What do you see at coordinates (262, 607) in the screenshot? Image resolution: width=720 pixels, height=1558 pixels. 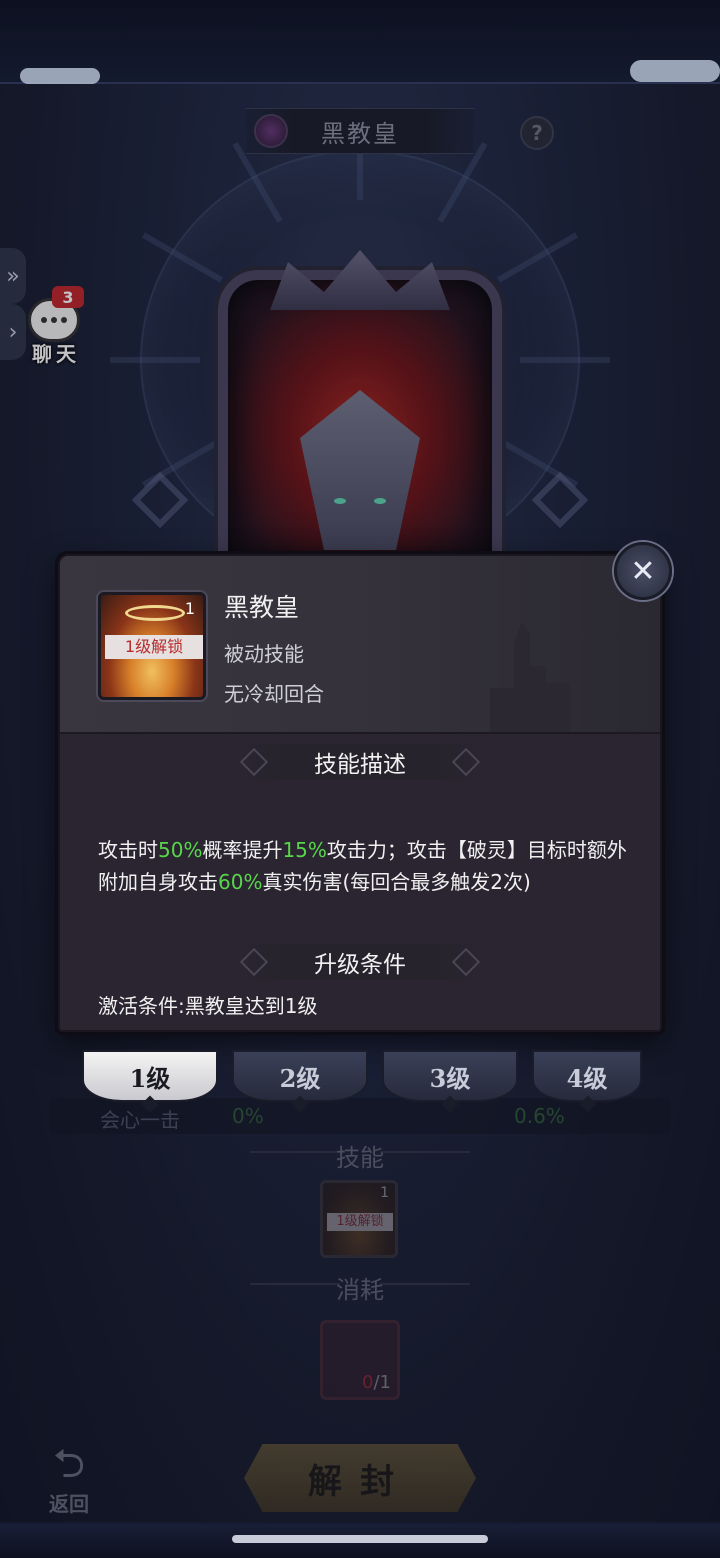 I see `skill-name: 黑教皇` at bounding box center [262, 607].